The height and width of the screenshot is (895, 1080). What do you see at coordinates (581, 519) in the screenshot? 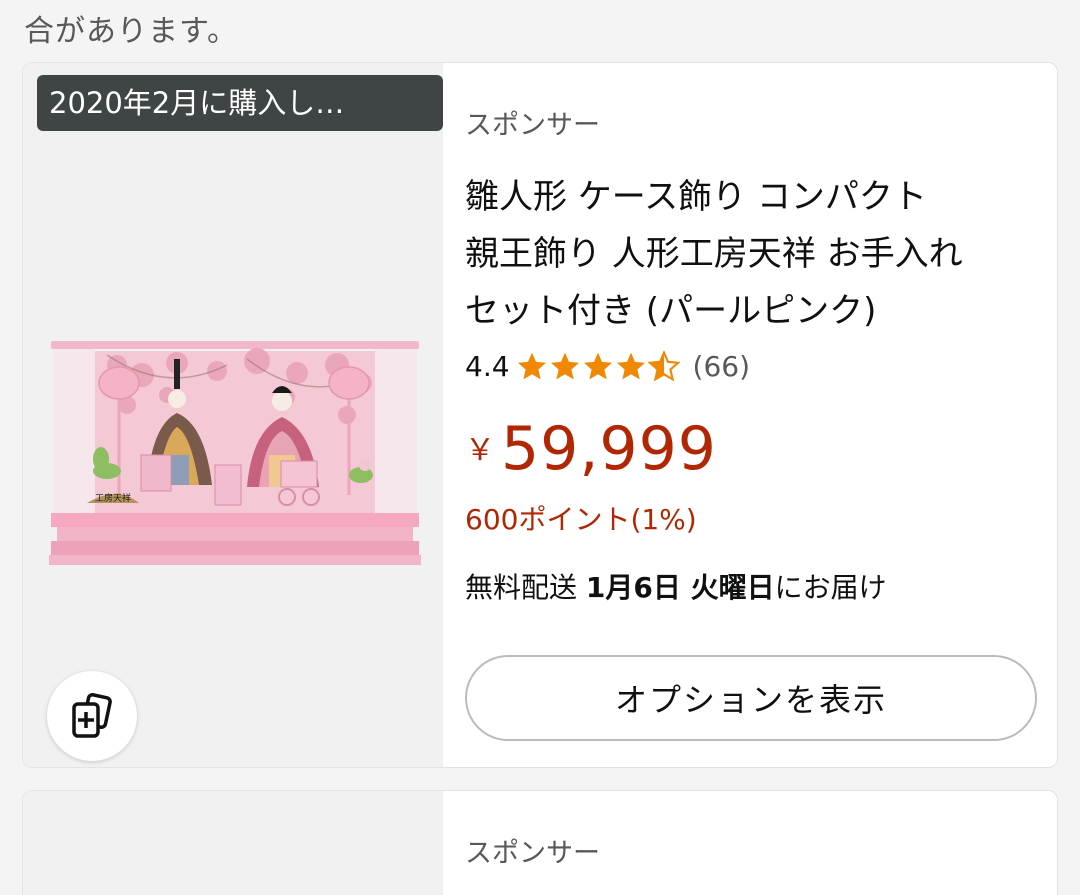
I see `points-label: 600ポイント(1%)` at bounding box center [581, 519].